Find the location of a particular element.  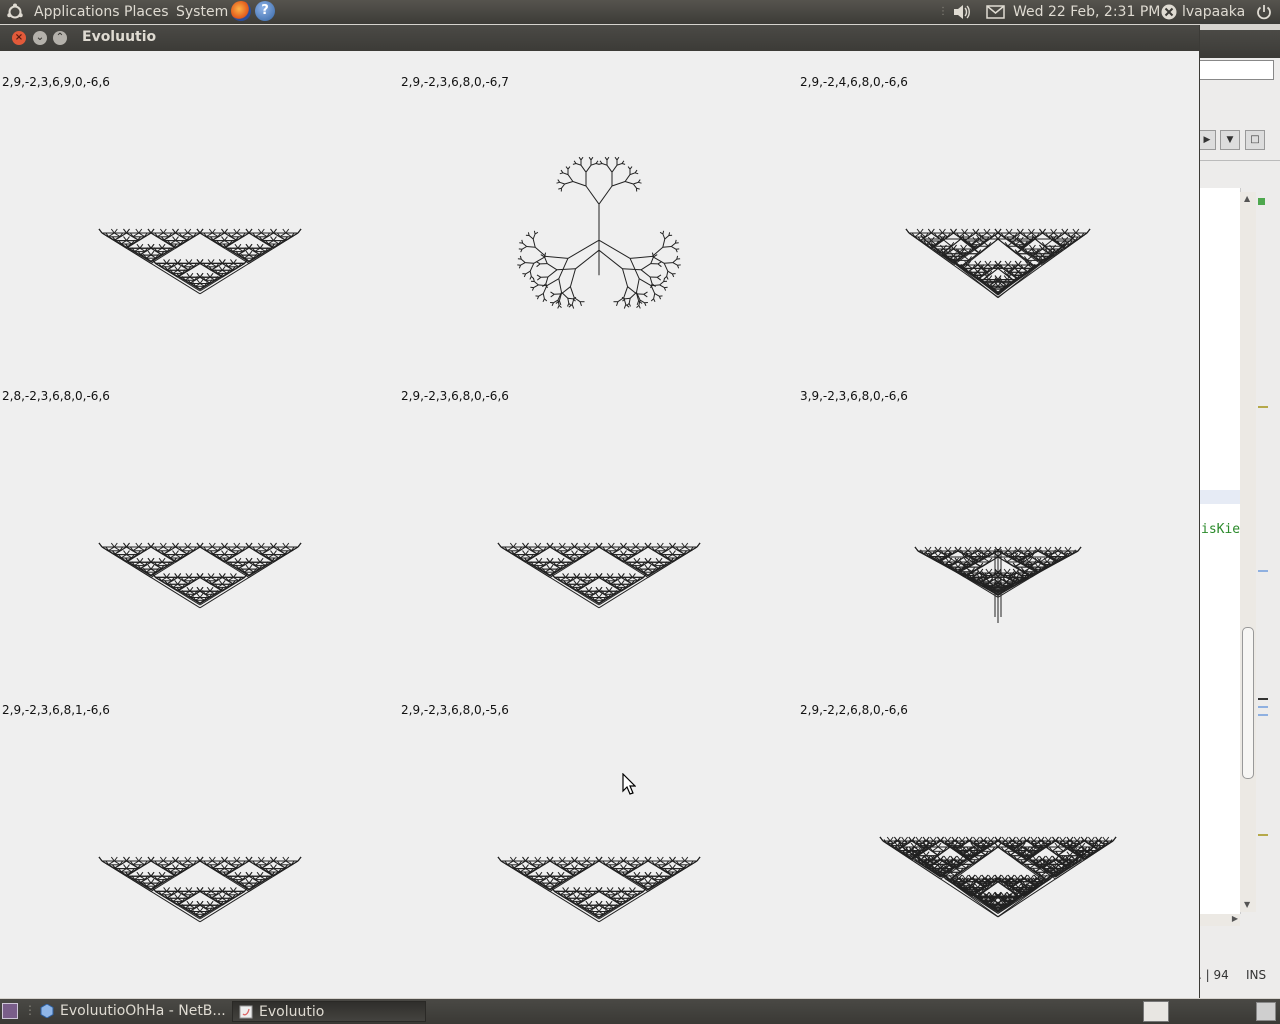

panel-handle-icon: ⋮ is located at coordinates (943, 11).